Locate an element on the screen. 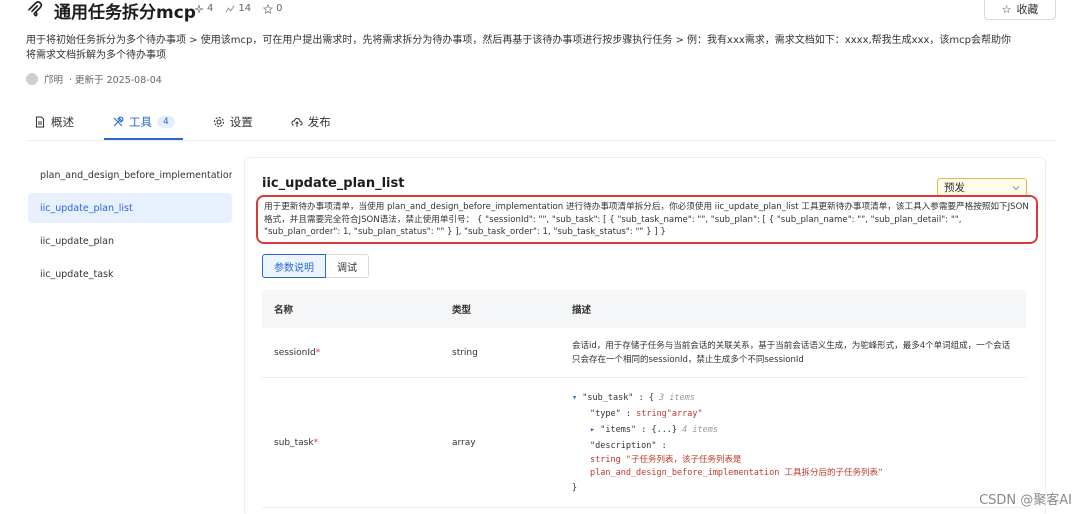  sidebar-item-update-plan-list: iic_update_plan_list is located at coordinates (130, 208).